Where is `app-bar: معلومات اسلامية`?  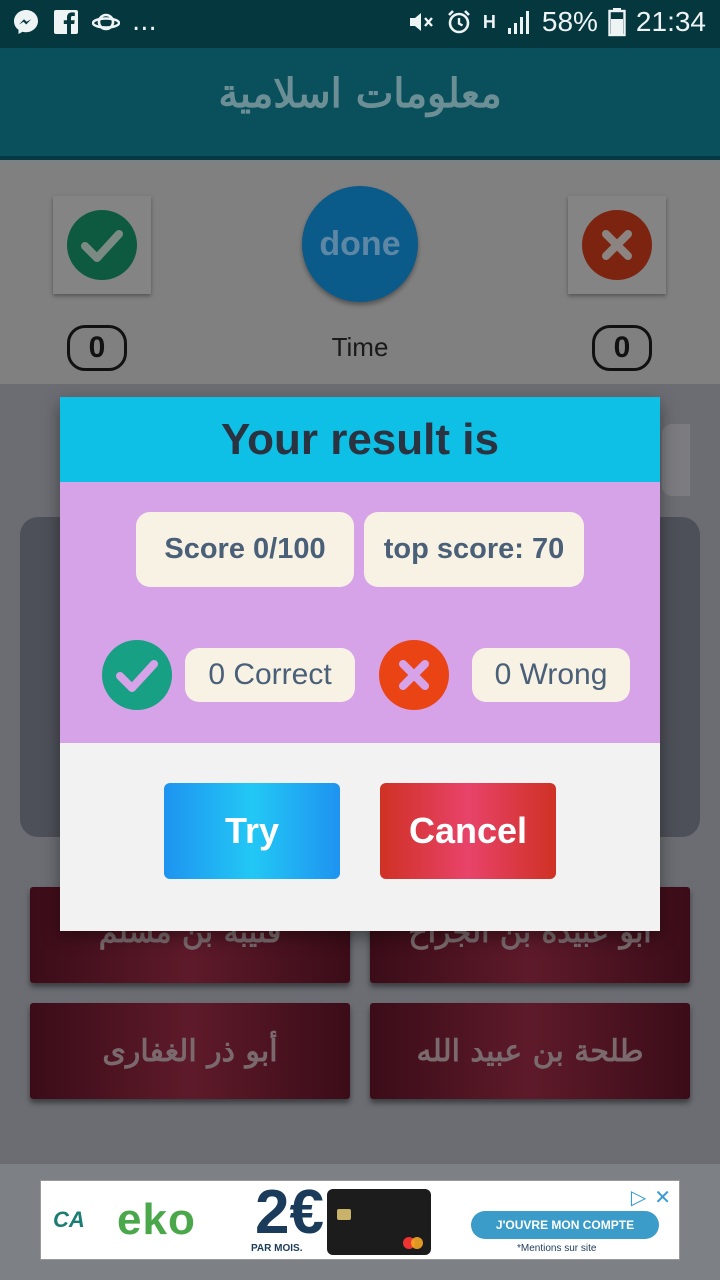 app-bar: معلومات اسلامية is located at coordinates (360, 104).